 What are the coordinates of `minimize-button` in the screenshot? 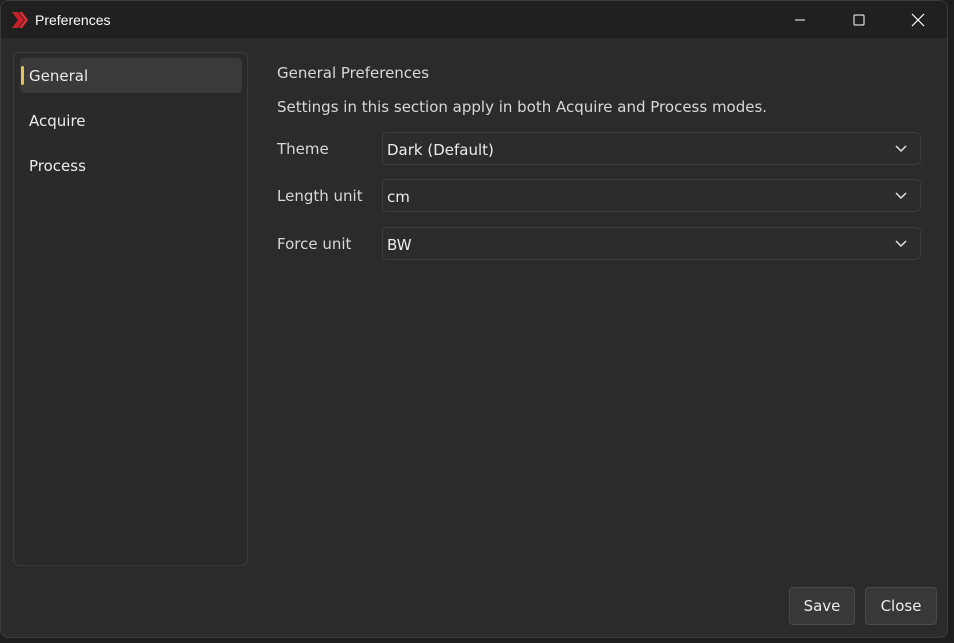 It's located at (799, 19).